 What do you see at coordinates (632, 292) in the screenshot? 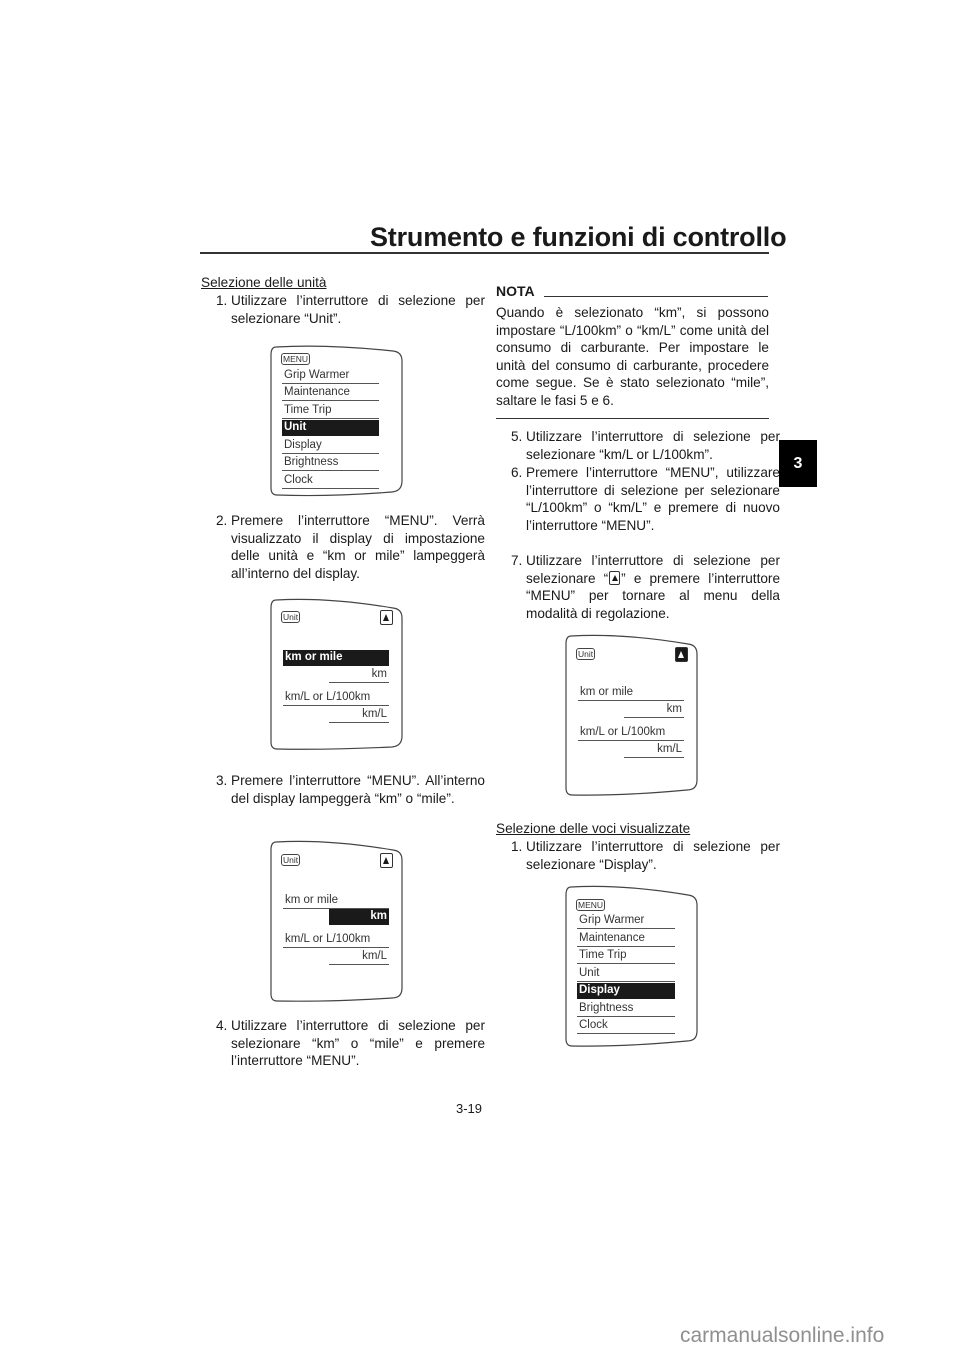
I see `nota-header: NOTA` at bounding box center [632, 292].